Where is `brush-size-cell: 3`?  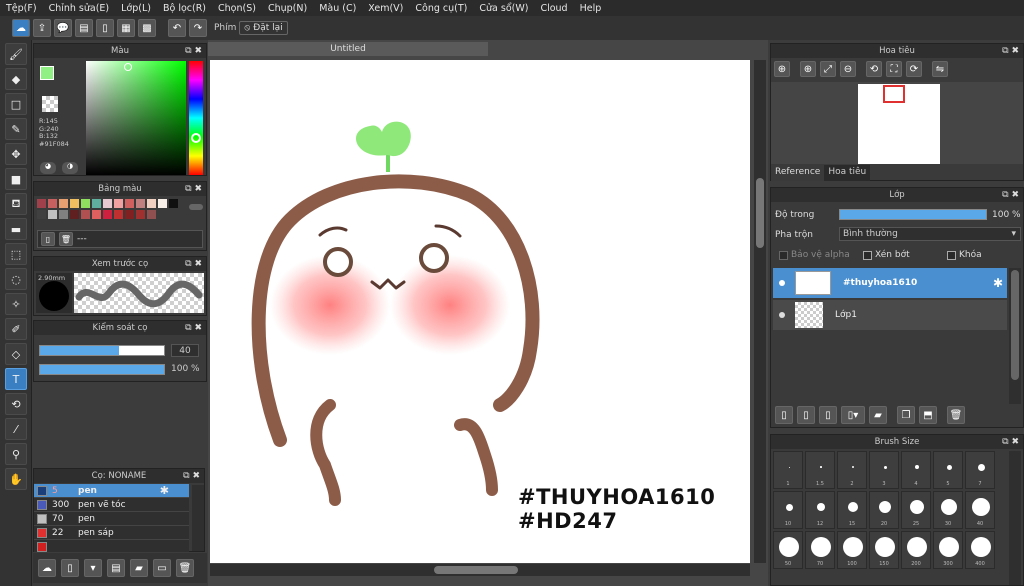 brush-size-cell: 3 is located at coordinates (884, 470).